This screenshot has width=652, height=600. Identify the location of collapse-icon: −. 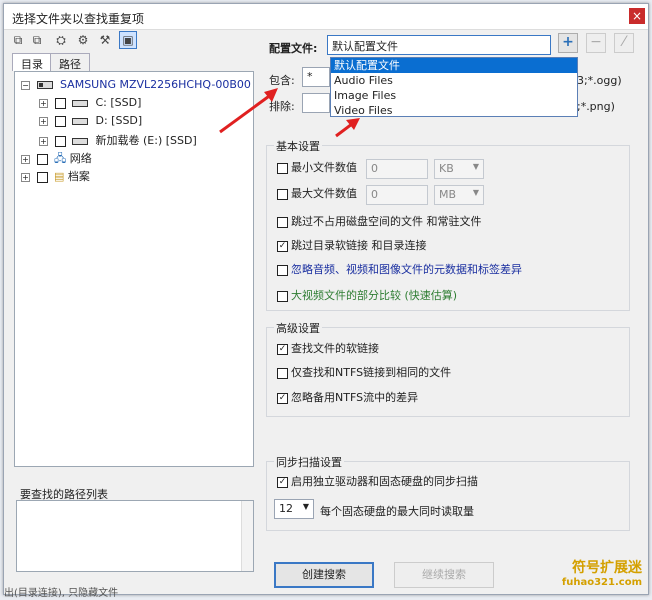
(25, 85).